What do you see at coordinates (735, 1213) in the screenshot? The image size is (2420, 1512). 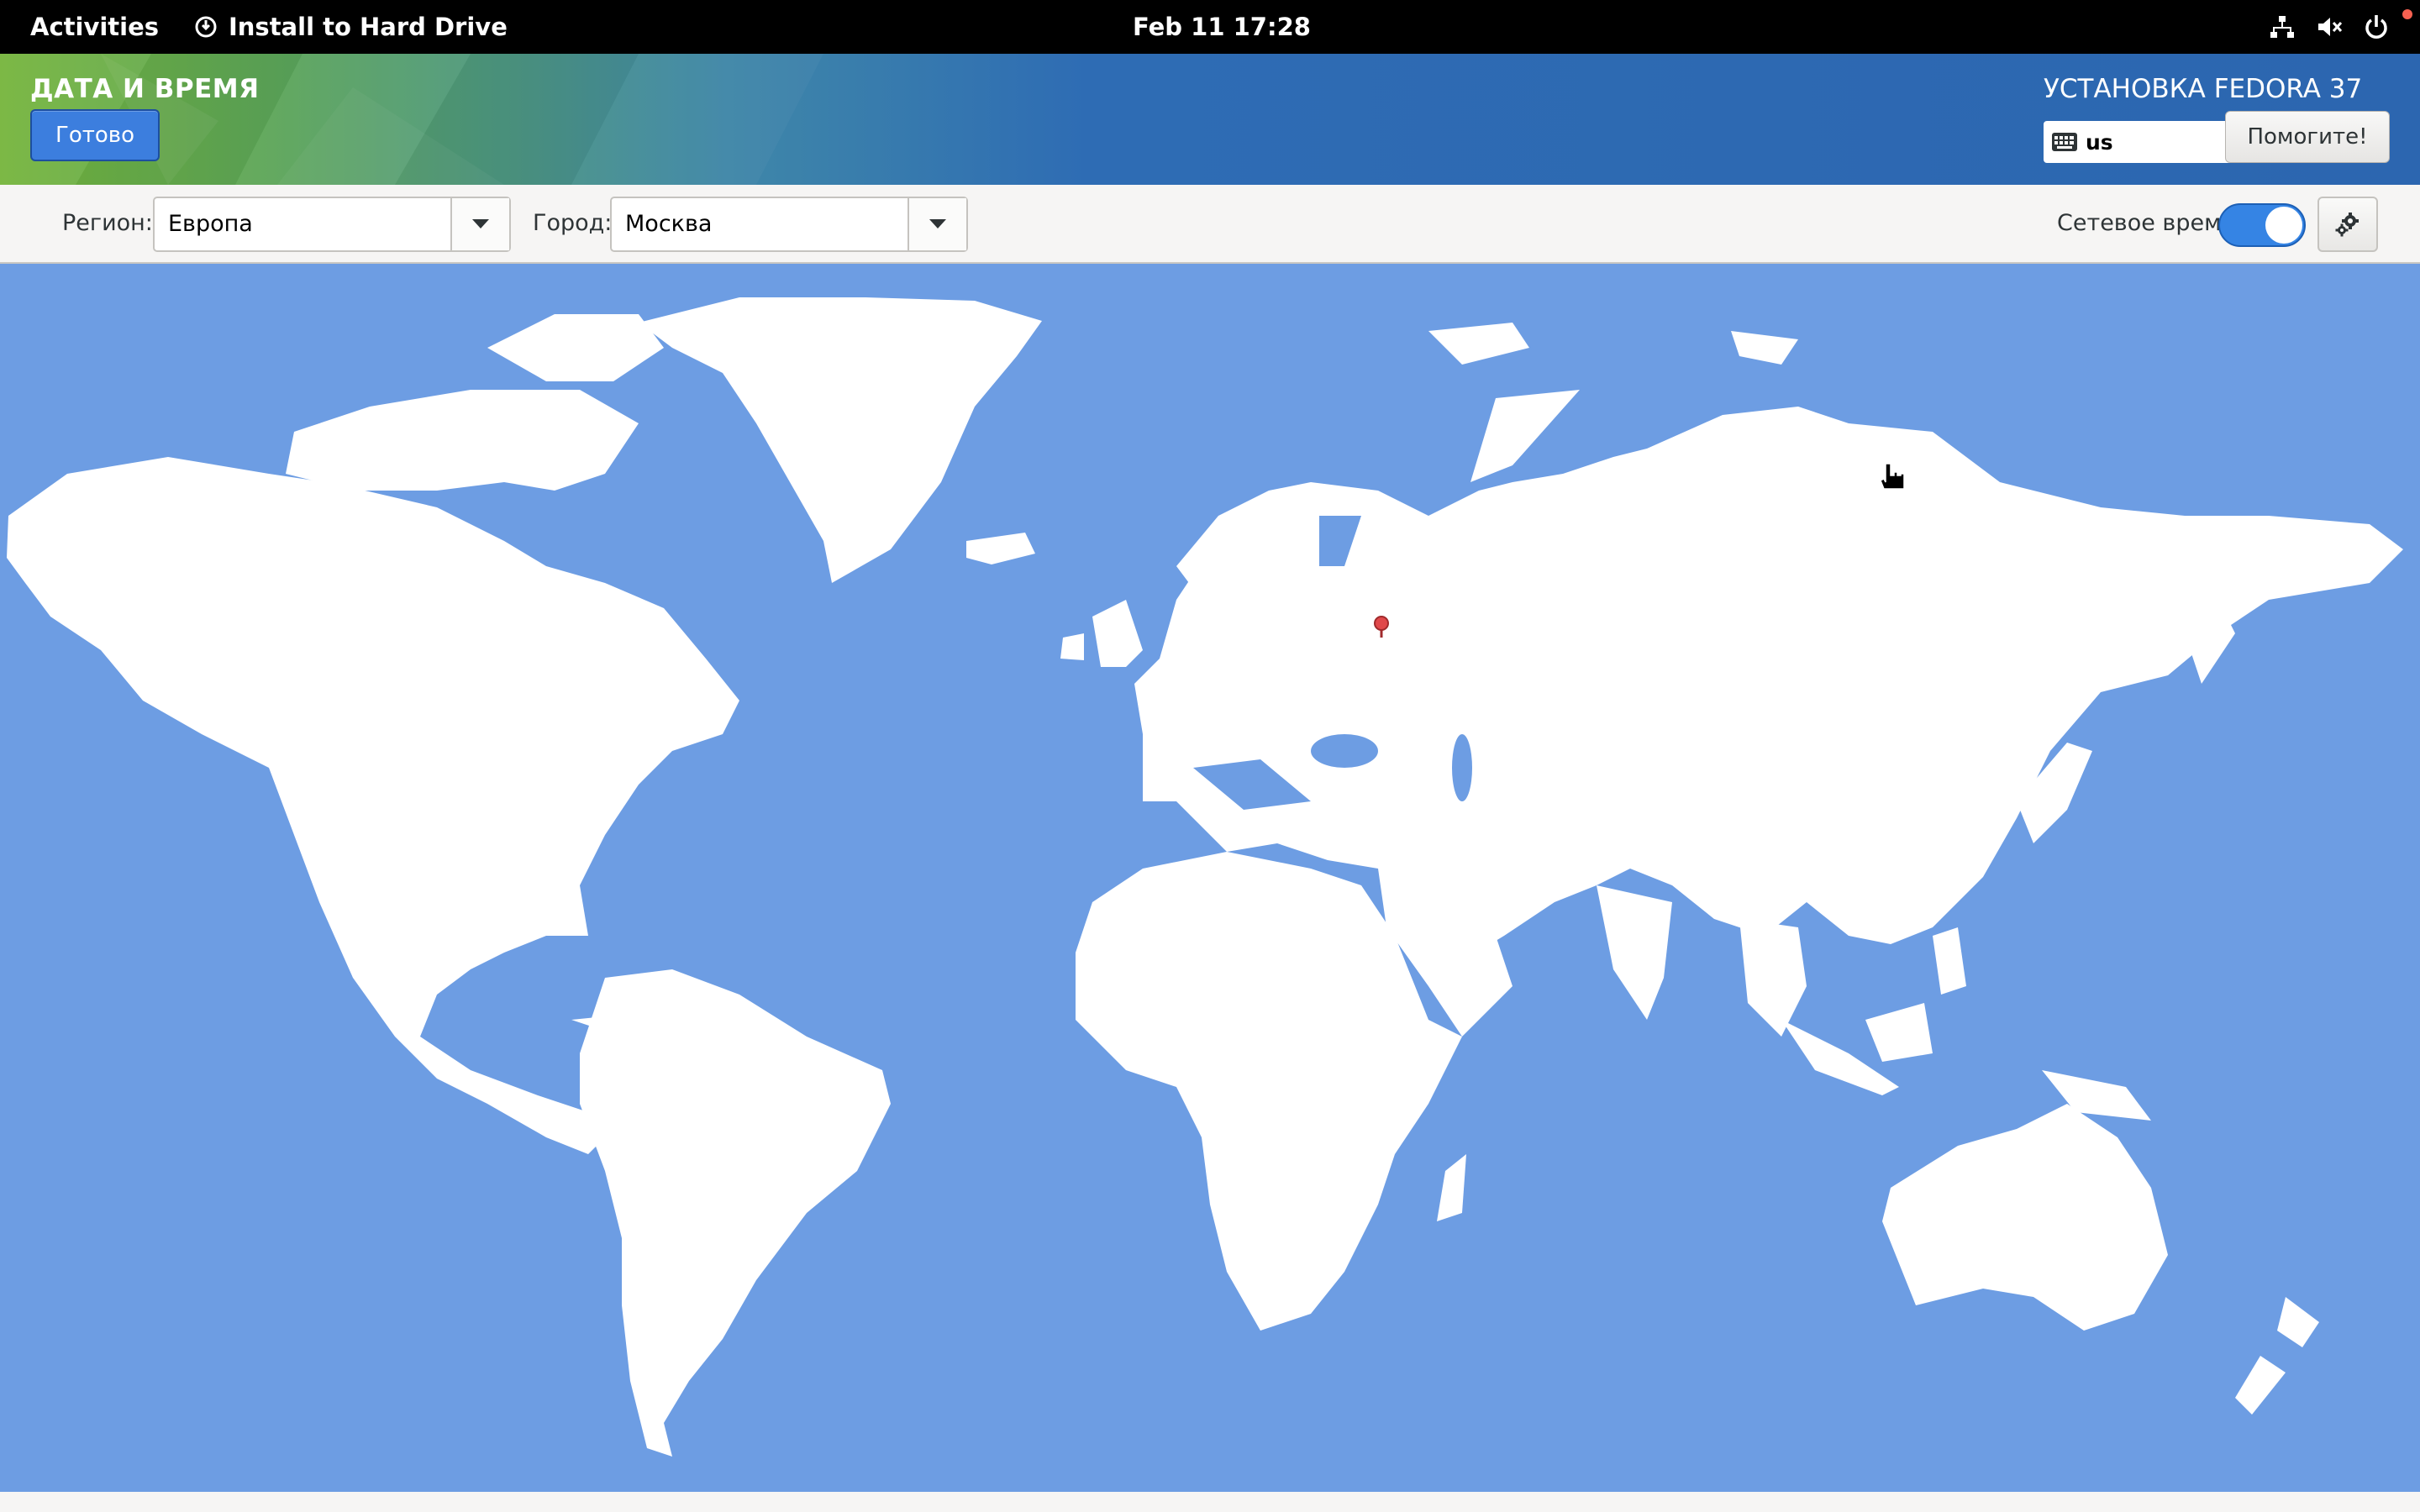 I see `south-america` at bounding box center [735, 1213].